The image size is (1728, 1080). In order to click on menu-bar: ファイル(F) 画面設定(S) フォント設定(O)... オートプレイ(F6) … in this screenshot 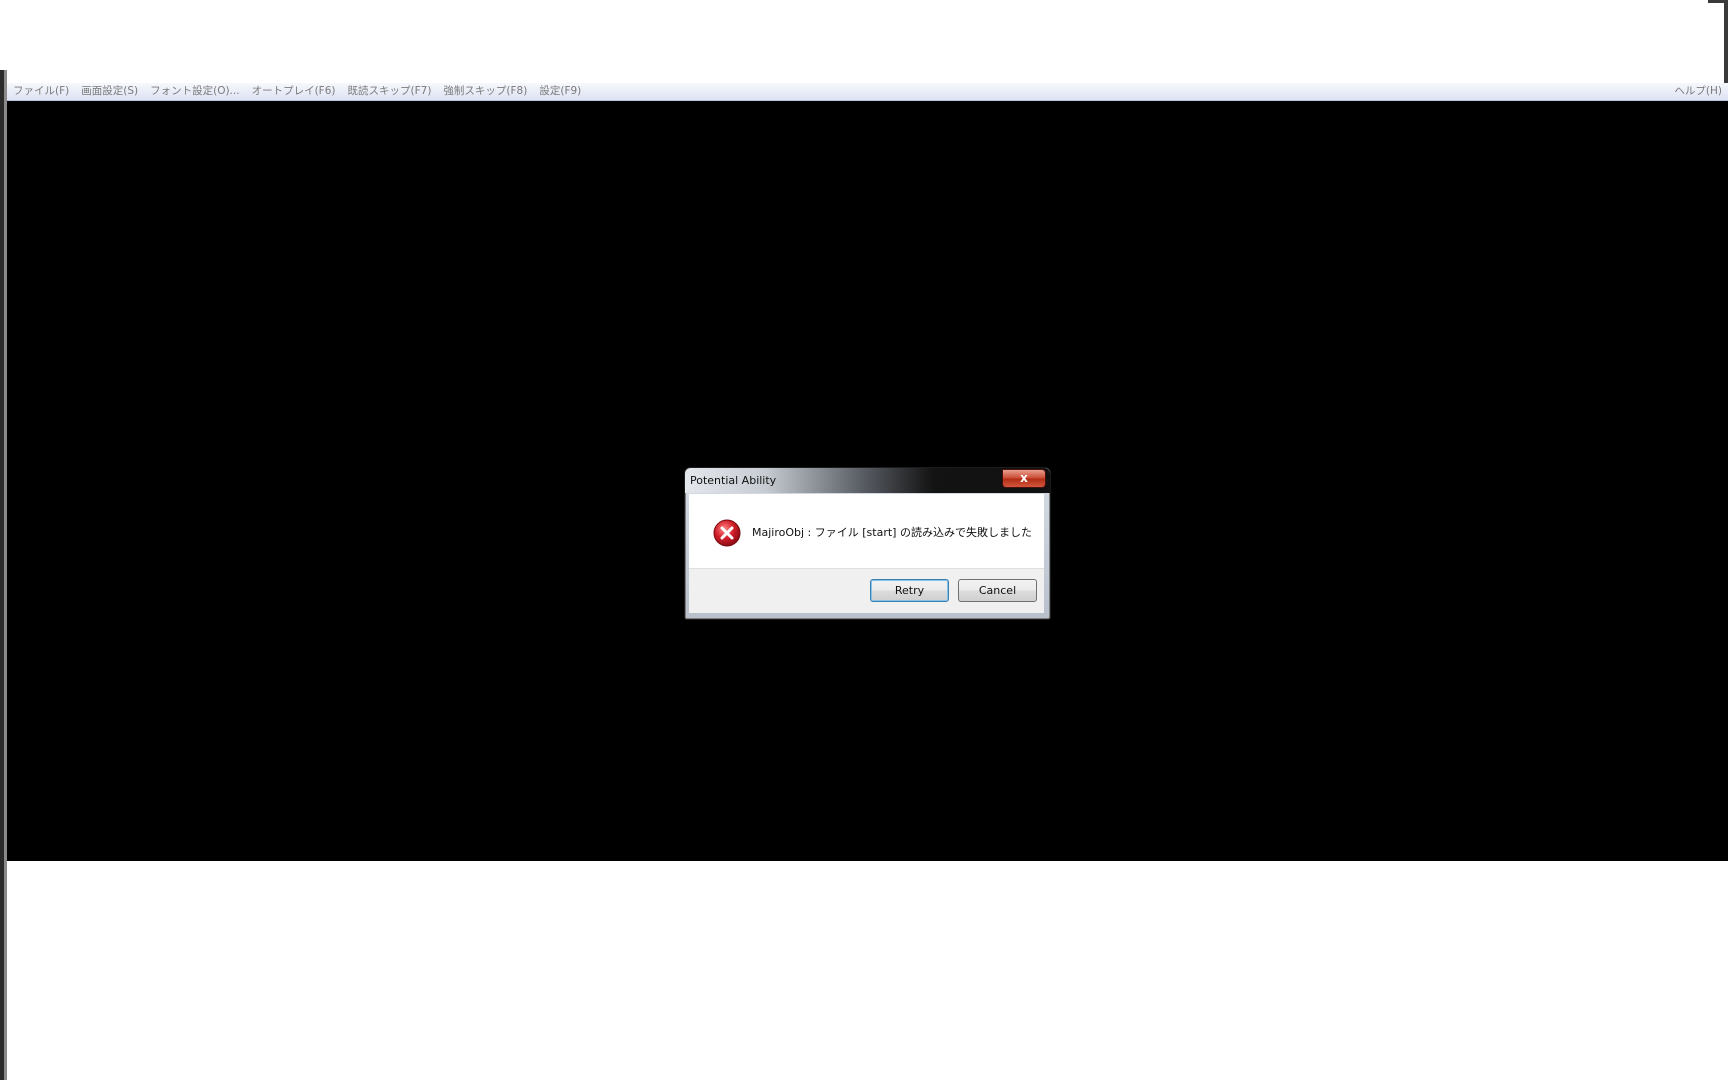, I will do `click(867, 92)`.